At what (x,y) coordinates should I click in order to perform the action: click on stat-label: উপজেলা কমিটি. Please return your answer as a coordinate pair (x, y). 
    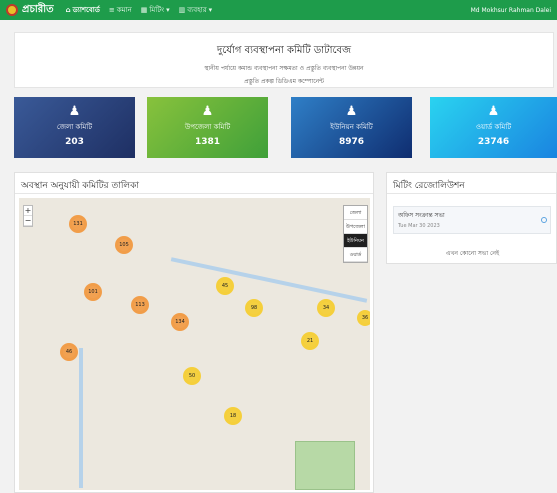
    Looking at the image, I should click on (207, 127).